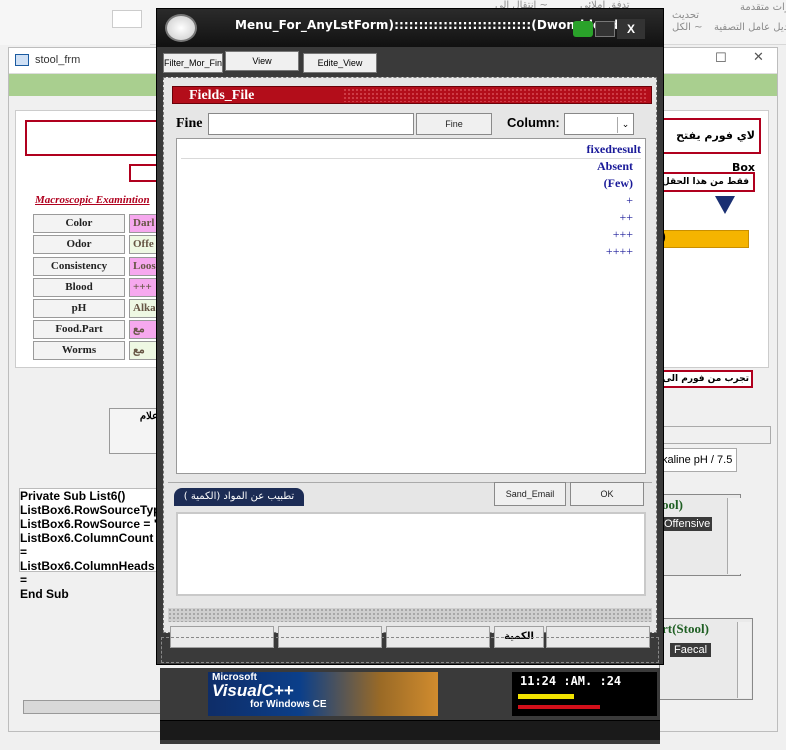  Describe the element at coordinates (193, 63) in the screenshot. I see `tab-filter: Filter_Mor_Fin` at that location.